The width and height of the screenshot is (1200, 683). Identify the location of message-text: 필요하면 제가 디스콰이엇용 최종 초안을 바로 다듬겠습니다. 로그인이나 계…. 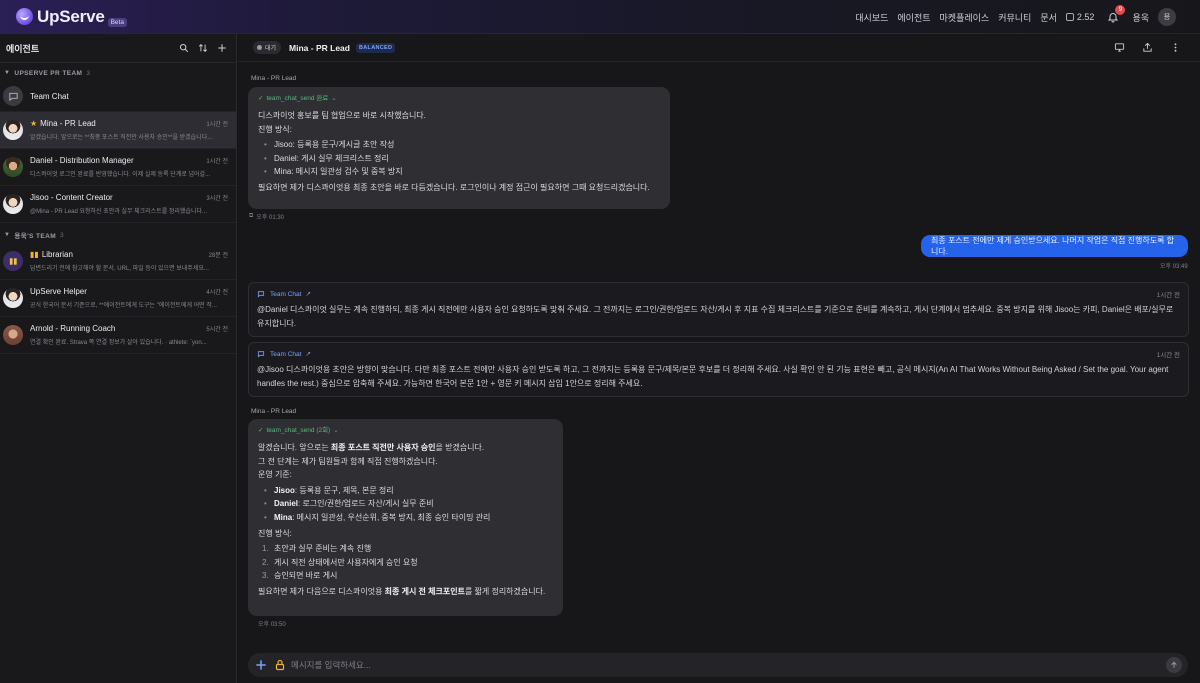
(454, 188).